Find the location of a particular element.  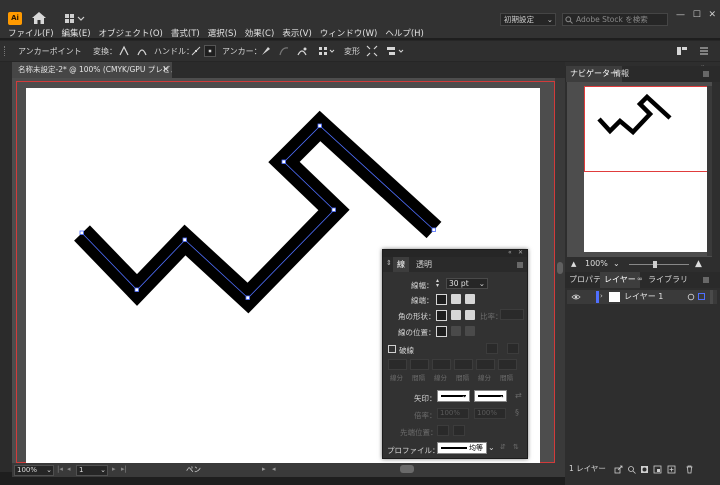

layer-target-icon is located at coordinates (691, 297).